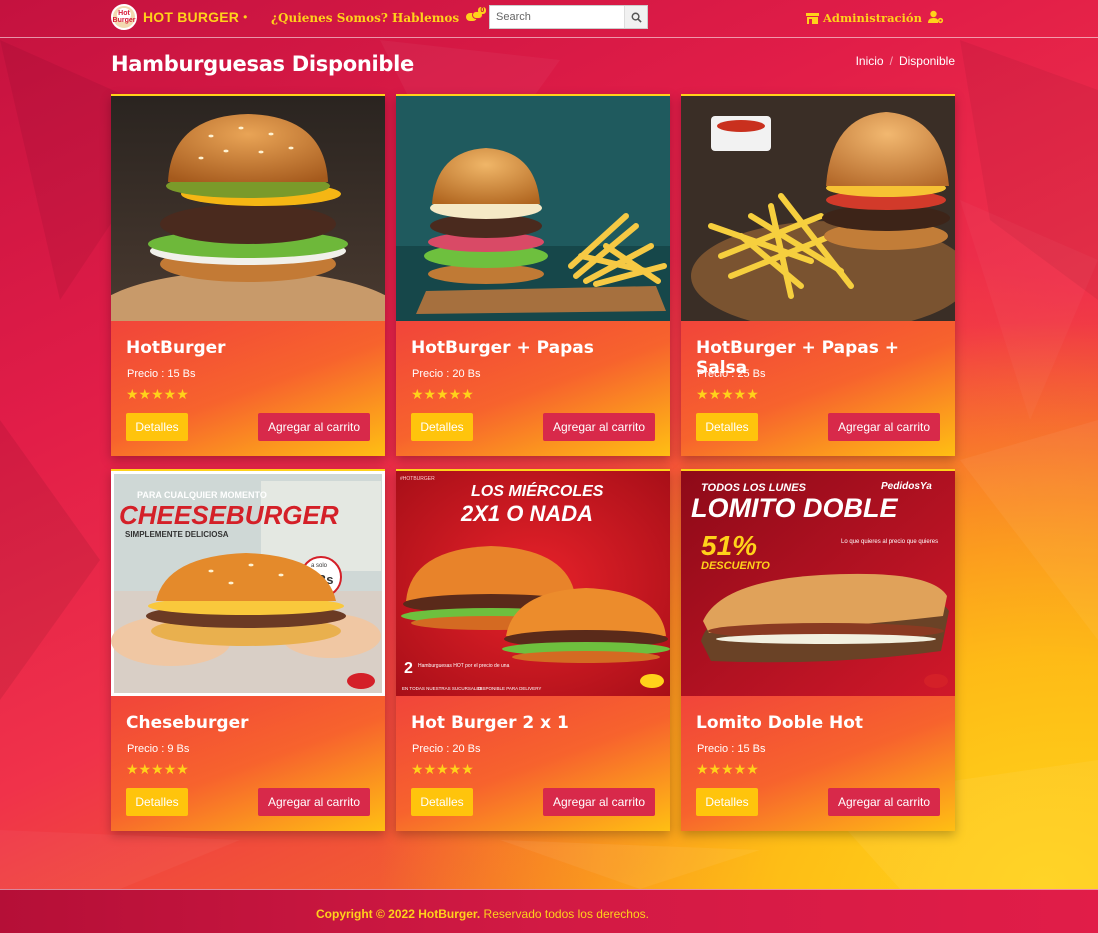 Image resolution: width=1098 pixels, height=933 pixels. I want to click on promo-percent: 51%, so click(729, 545).